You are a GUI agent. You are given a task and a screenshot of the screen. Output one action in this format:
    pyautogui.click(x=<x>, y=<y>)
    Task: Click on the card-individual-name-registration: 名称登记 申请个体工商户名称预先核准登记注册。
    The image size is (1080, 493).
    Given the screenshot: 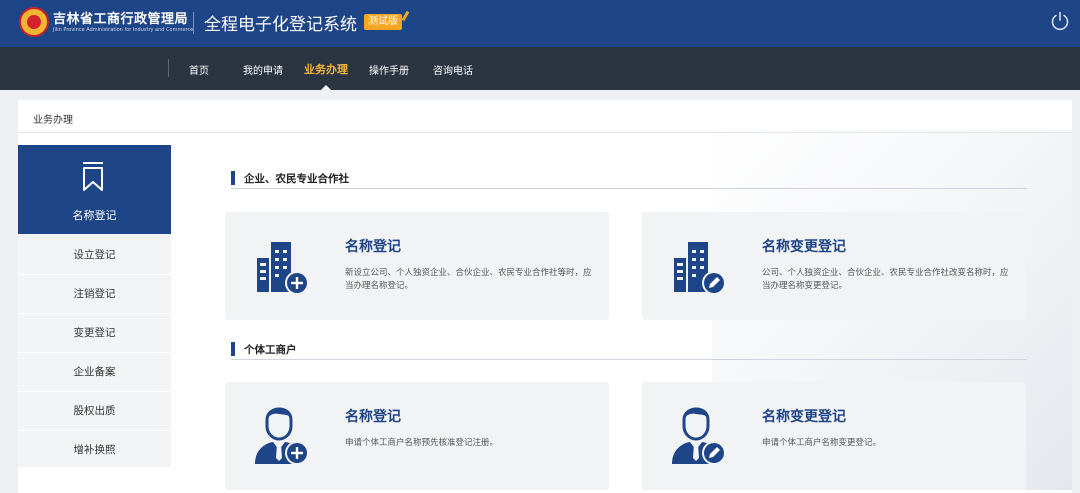 What is the action you would take?
    pyautogui.click(x=417, y=436)
    